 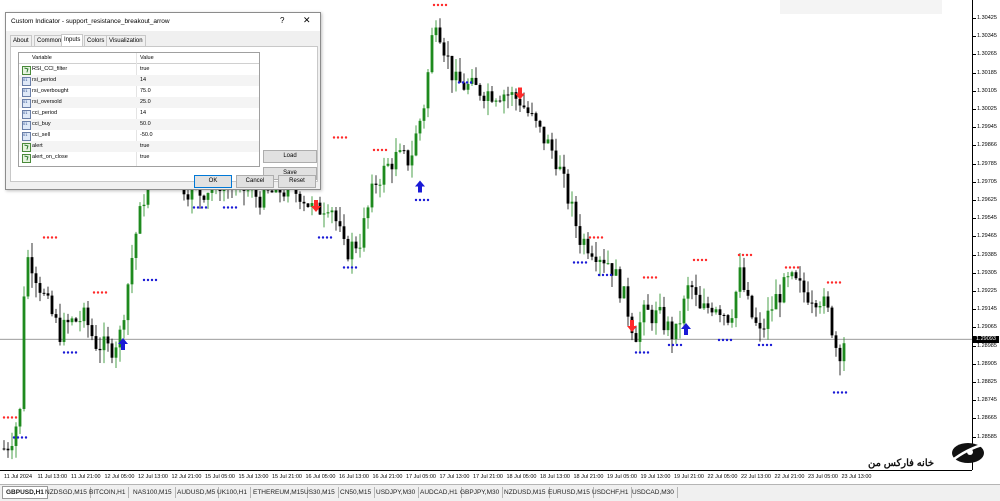 What do you see at coordinates (50, 157) in the screenshot?
I see `parameter-name: alert_on_close` at bounding box center [50, 157].